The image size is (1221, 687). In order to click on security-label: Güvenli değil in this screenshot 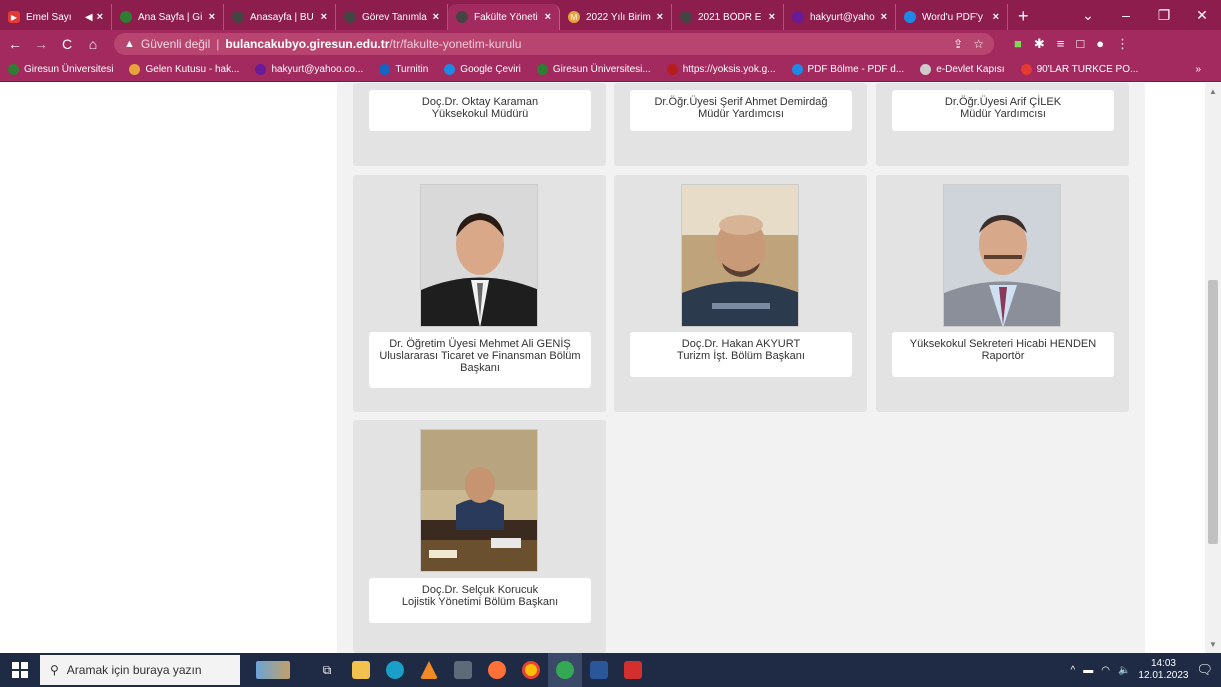, I will do `click(175, 44)`.